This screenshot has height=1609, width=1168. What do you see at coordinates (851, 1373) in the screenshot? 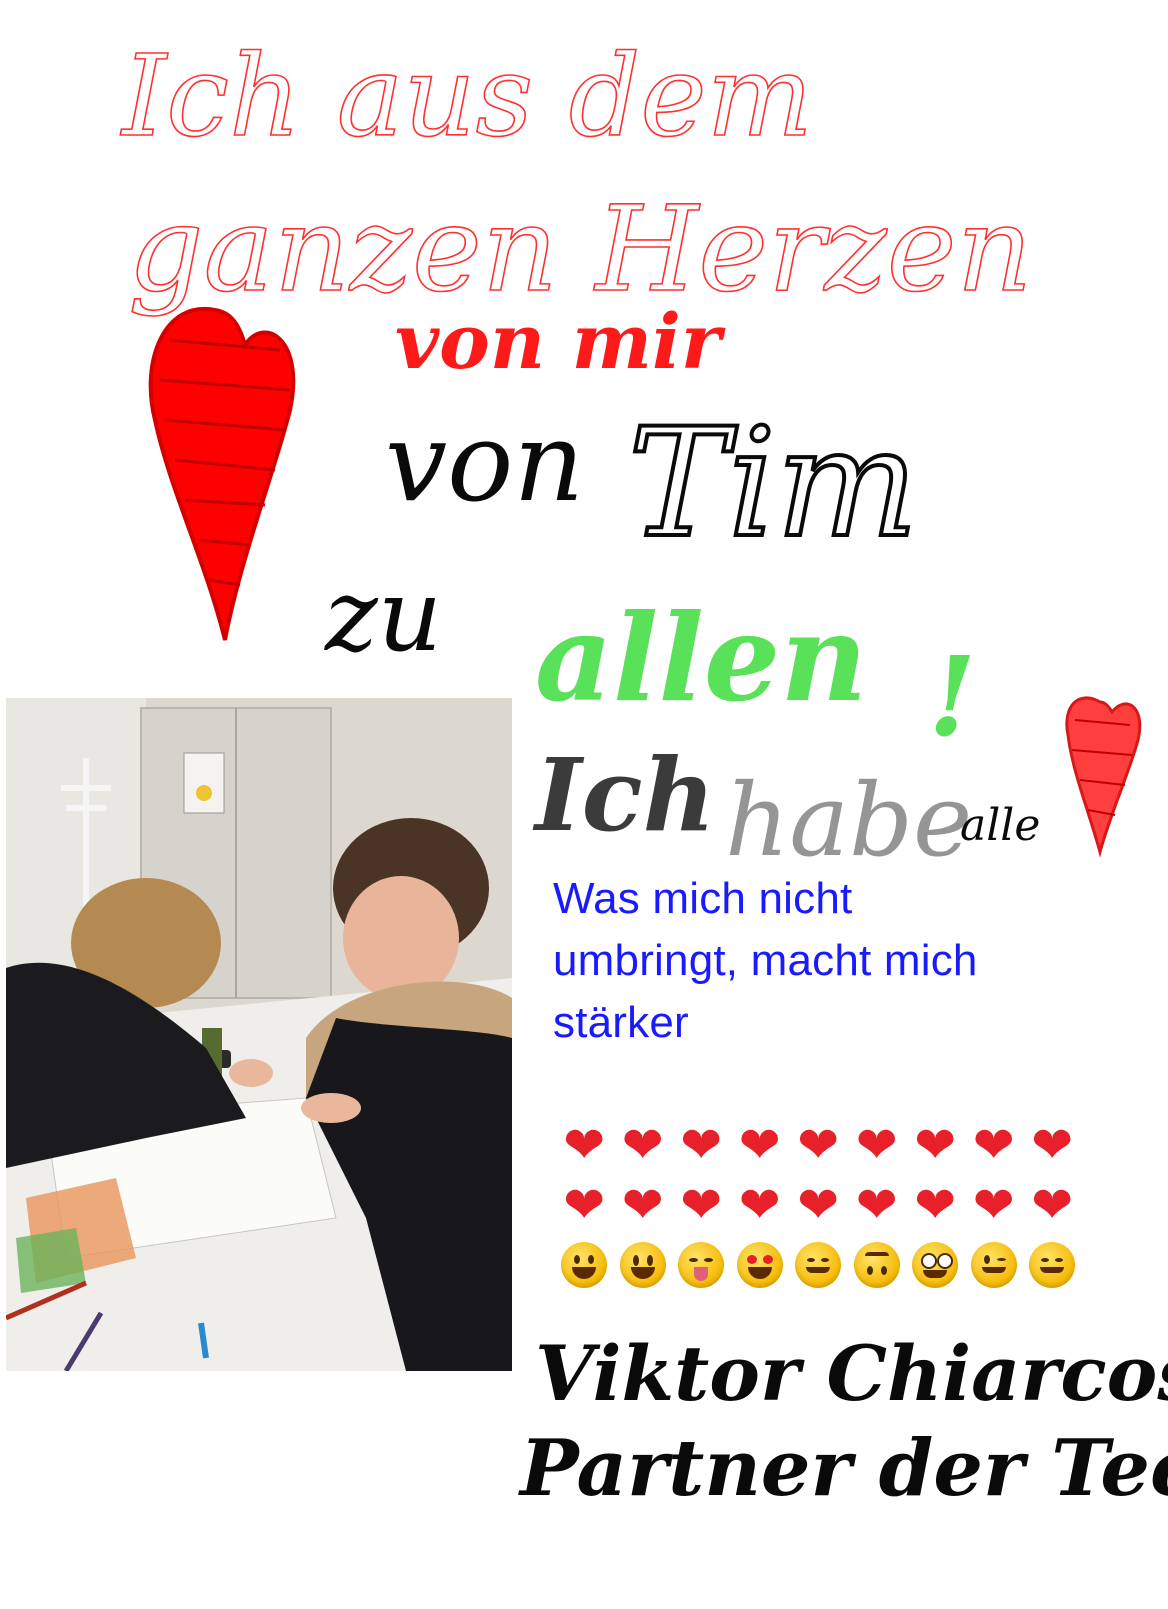
I see `signature-name: Viktor Chiarcos` at bounding box center [851, 1373].